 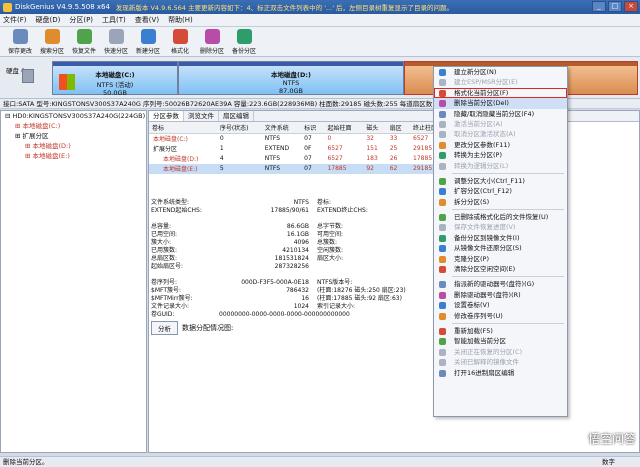 I want to click on menu-item-0: 文件(F), so click(x=15, y=20).